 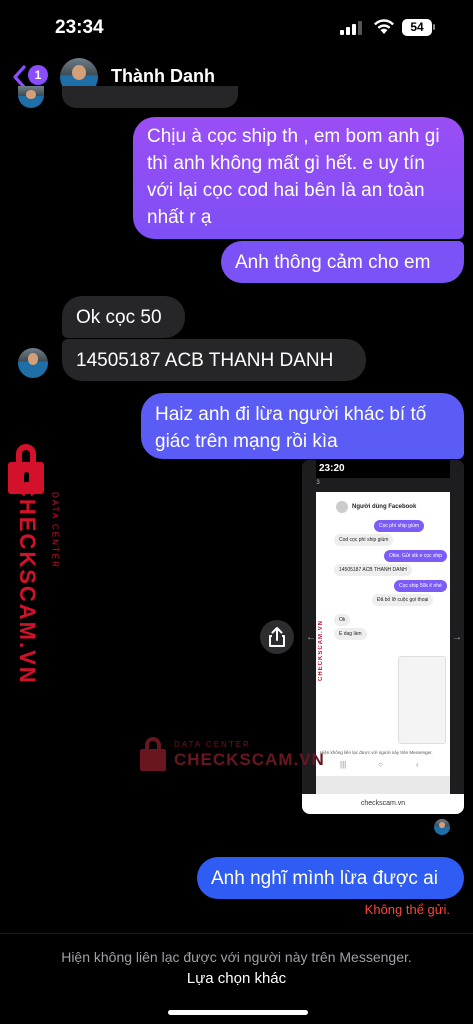 I want to click on share-icon, so click(x=277, y=637).